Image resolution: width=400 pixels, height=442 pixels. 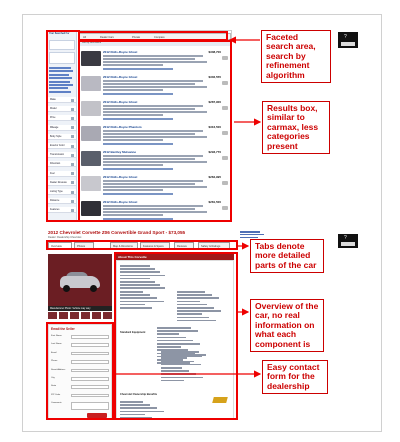 What do you see at coordinates (80, 316) in the screenshot?
I see `photo-thumbnails` at bounding box center [80, 316].